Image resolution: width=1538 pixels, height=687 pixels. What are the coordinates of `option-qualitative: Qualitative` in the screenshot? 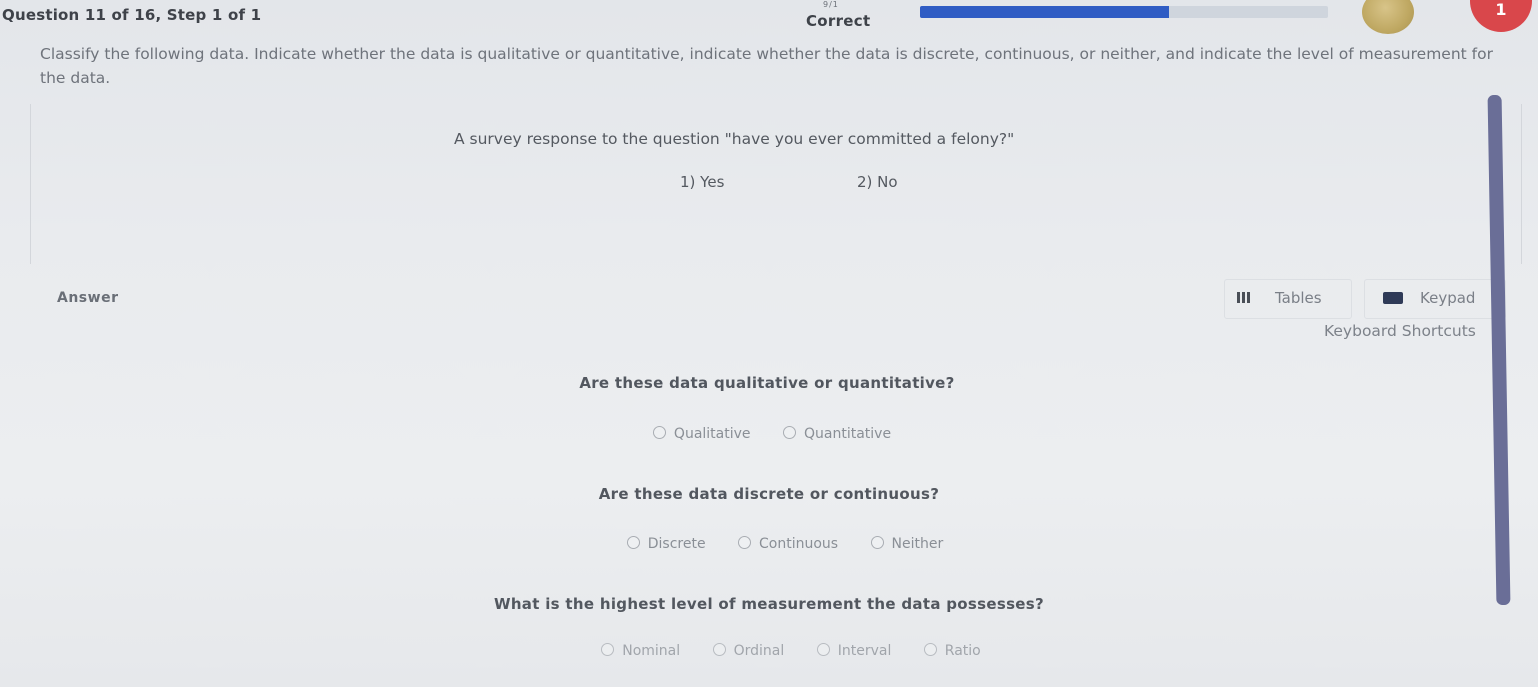 It's located at (701, 434).